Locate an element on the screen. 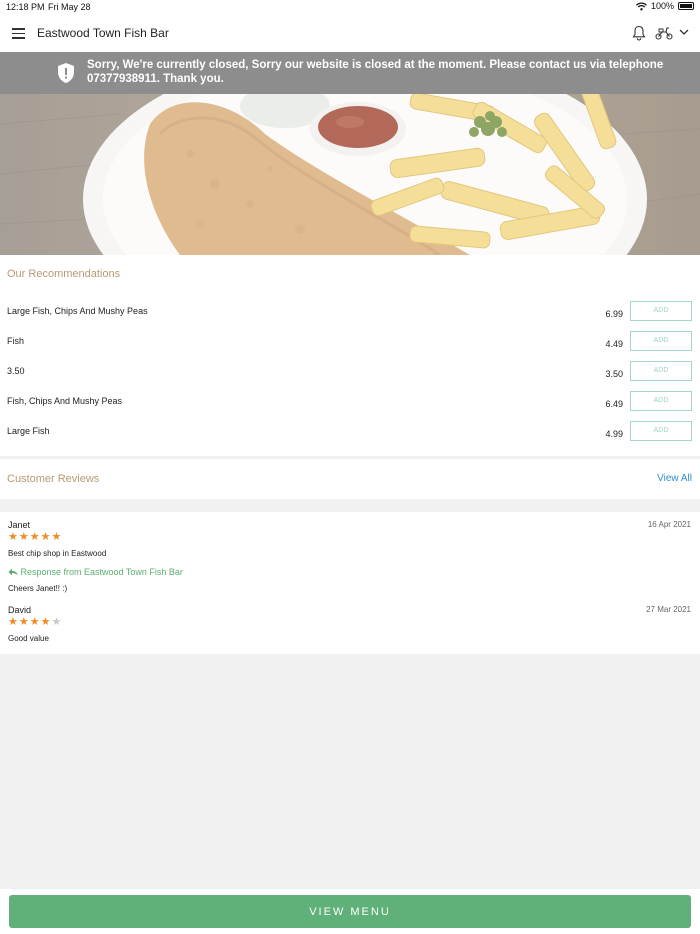 This screenshot has height=934, width=700. status-bar: 12:18 PM Fri May 28 100% is located at coordinates (350, 7).